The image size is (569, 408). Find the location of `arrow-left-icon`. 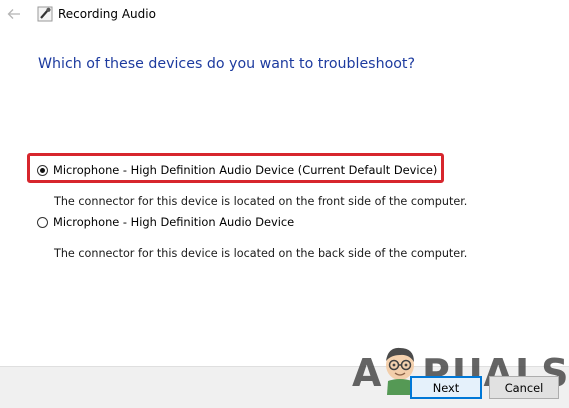

arrow-left-icon is located at coordinates (13, 14).